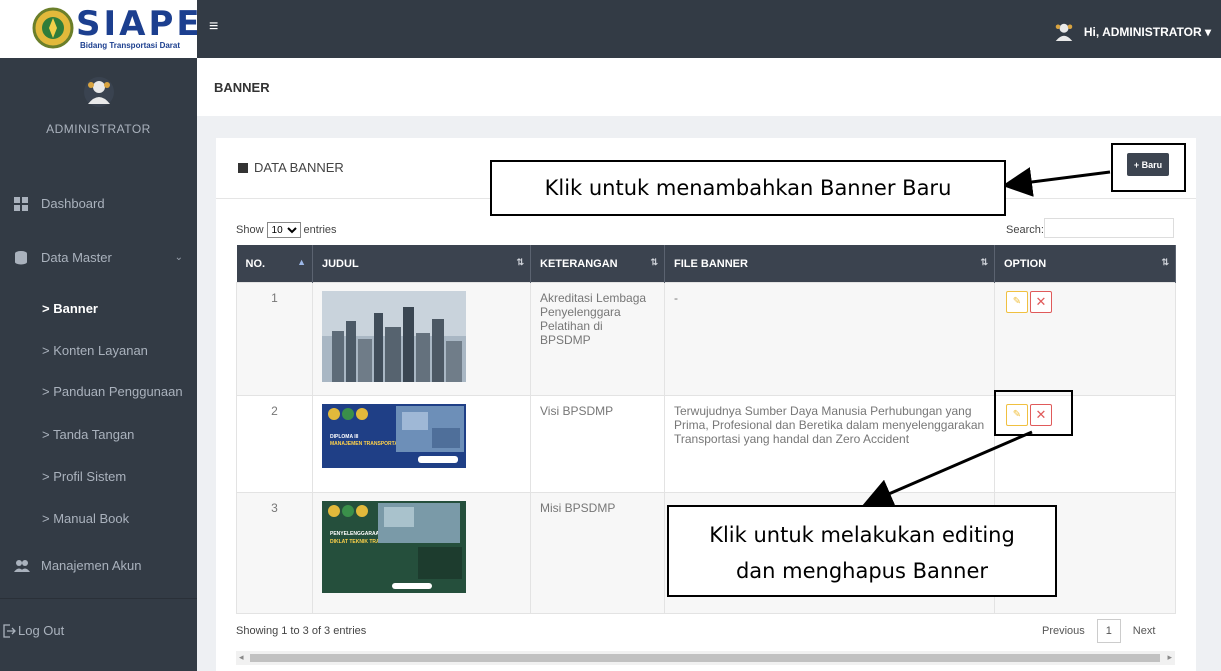 This screenshot has height=671, width=1221. What do you see at coordinates (95, 350) in the screenshot?
I see `sidebar-item-konten-layanan: > Konten Layanan` at bounding box center [95, 350].